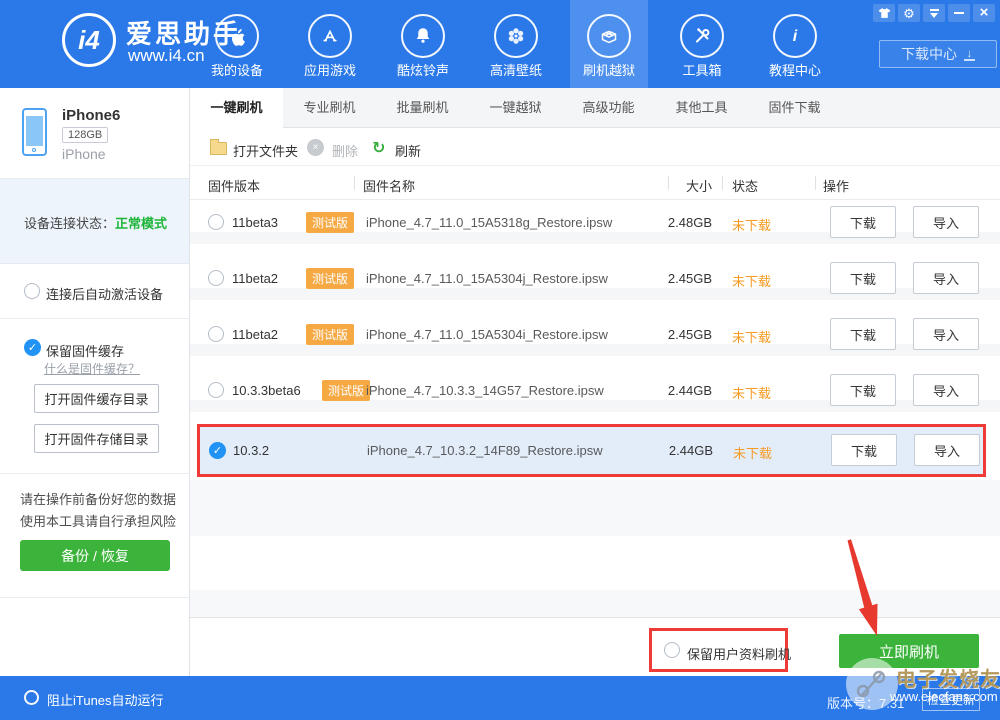 This screenshot has height=720, width=1000. I want to click on nav-label: 教程中心, so click(794, 70).